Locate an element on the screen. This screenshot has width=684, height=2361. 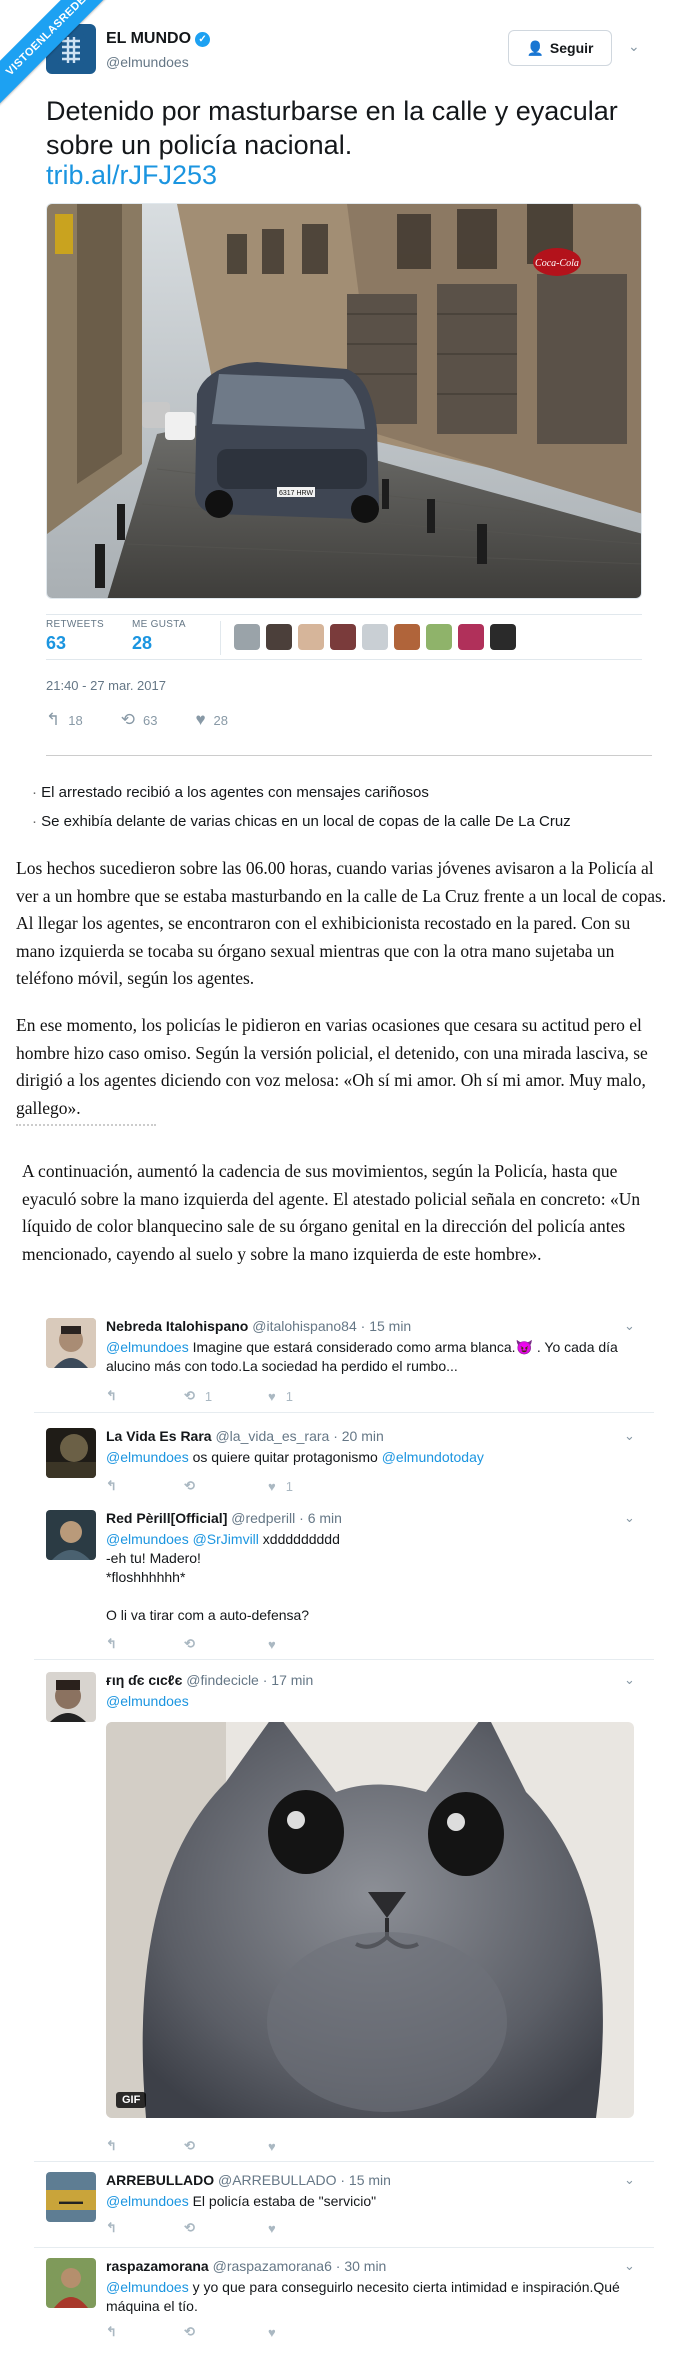
reply-meta: @raspazamorana6 · 30 min is located at coordinates (300, 2266).